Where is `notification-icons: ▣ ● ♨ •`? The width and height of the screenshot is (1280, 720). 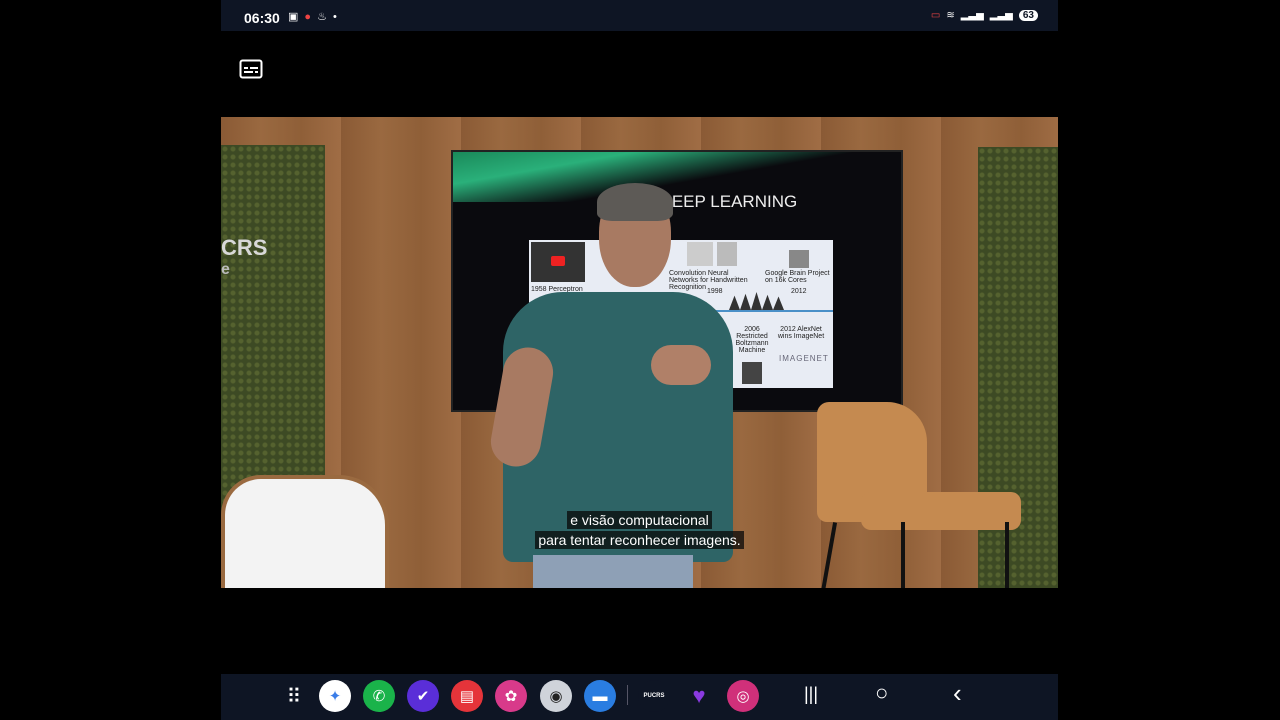
notification-icons: ▣ ● ♨ • is located at coordinates (312, 17).